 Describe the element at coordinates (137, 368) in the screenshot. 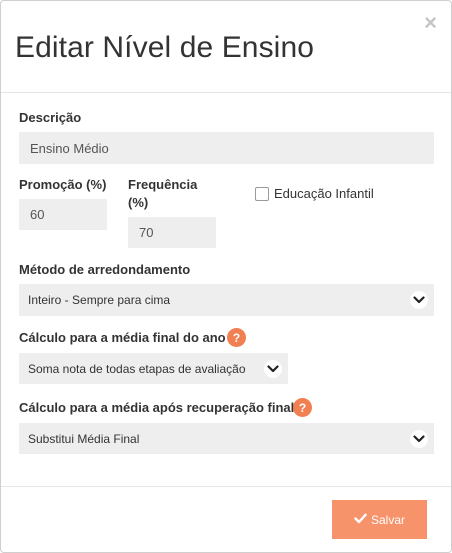

I see `calculo-final-select-value: Soma nota de todas etapas de avaliação` at that location.